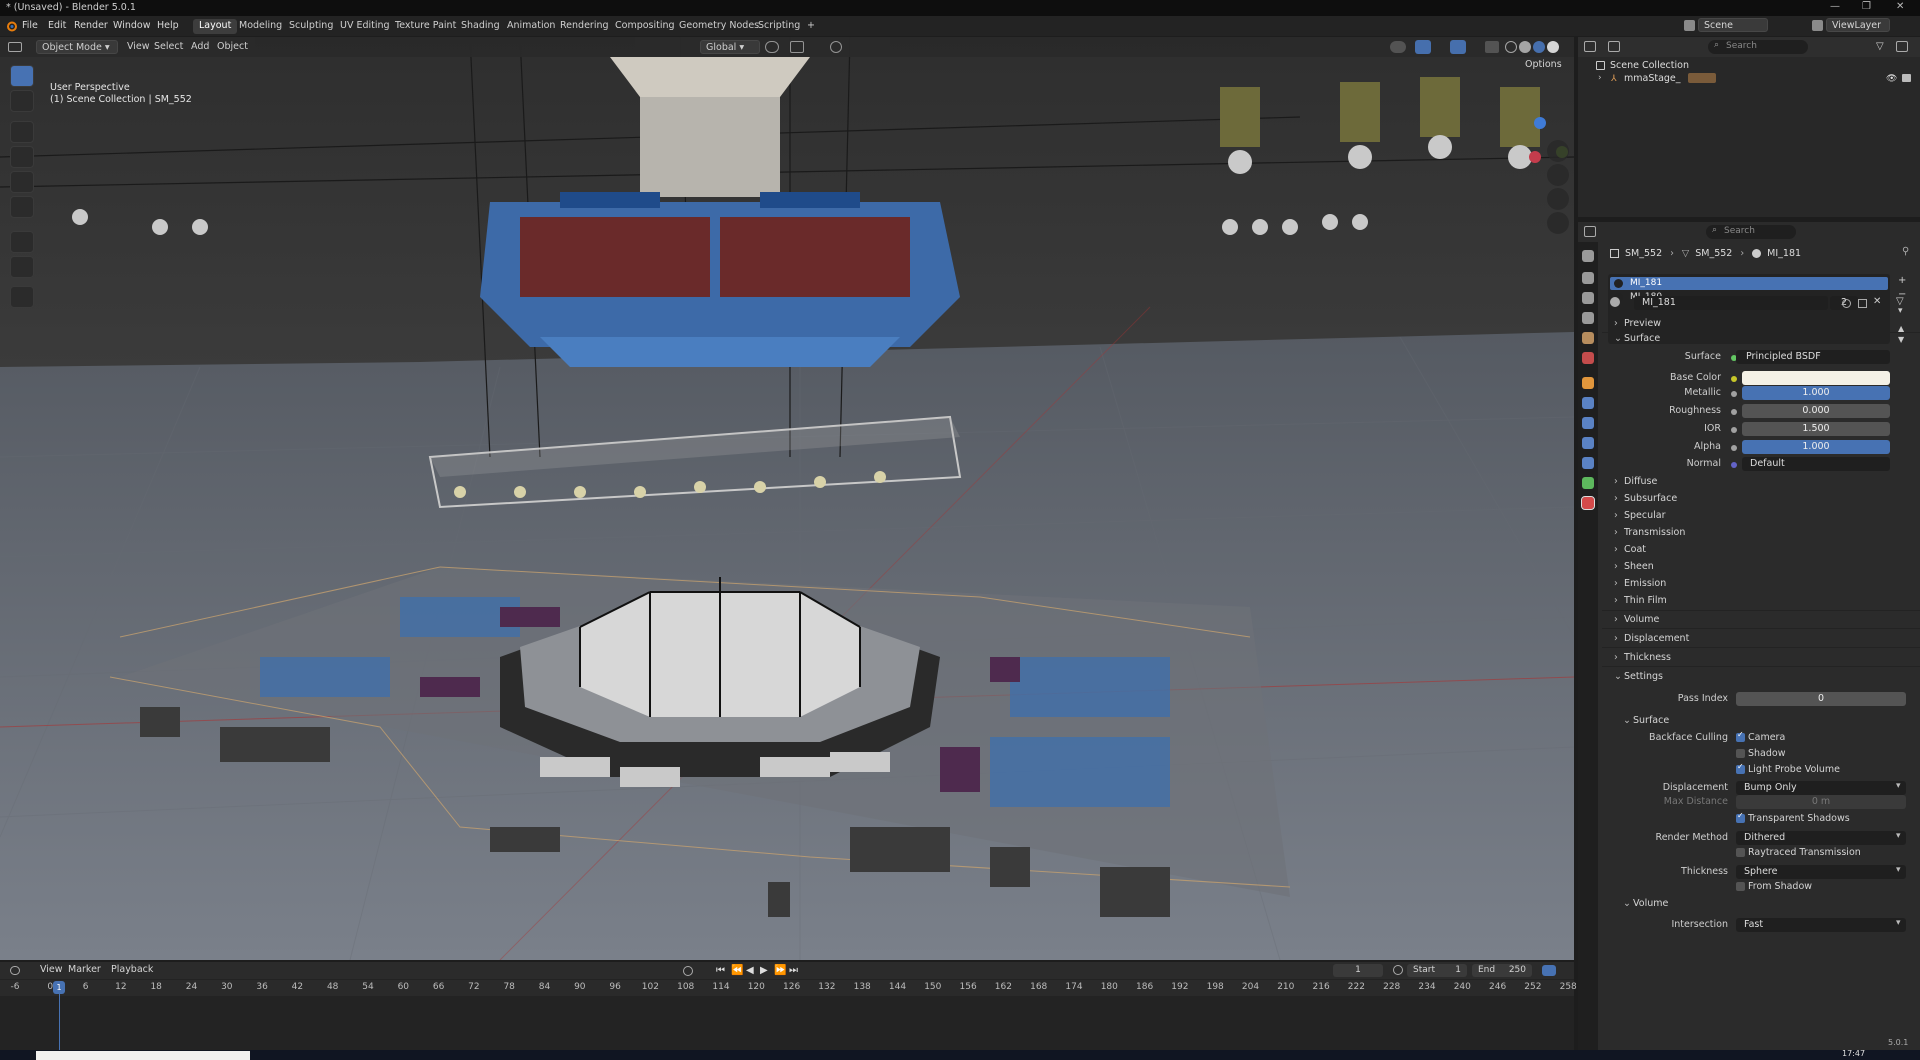 The height and width of the screenshot is (1060, 1920). What do you see at coordinates (1858, 25) in the screenshot?
I see `view-layer-selector: ViewLayer` at bounding box center [1858, 25].